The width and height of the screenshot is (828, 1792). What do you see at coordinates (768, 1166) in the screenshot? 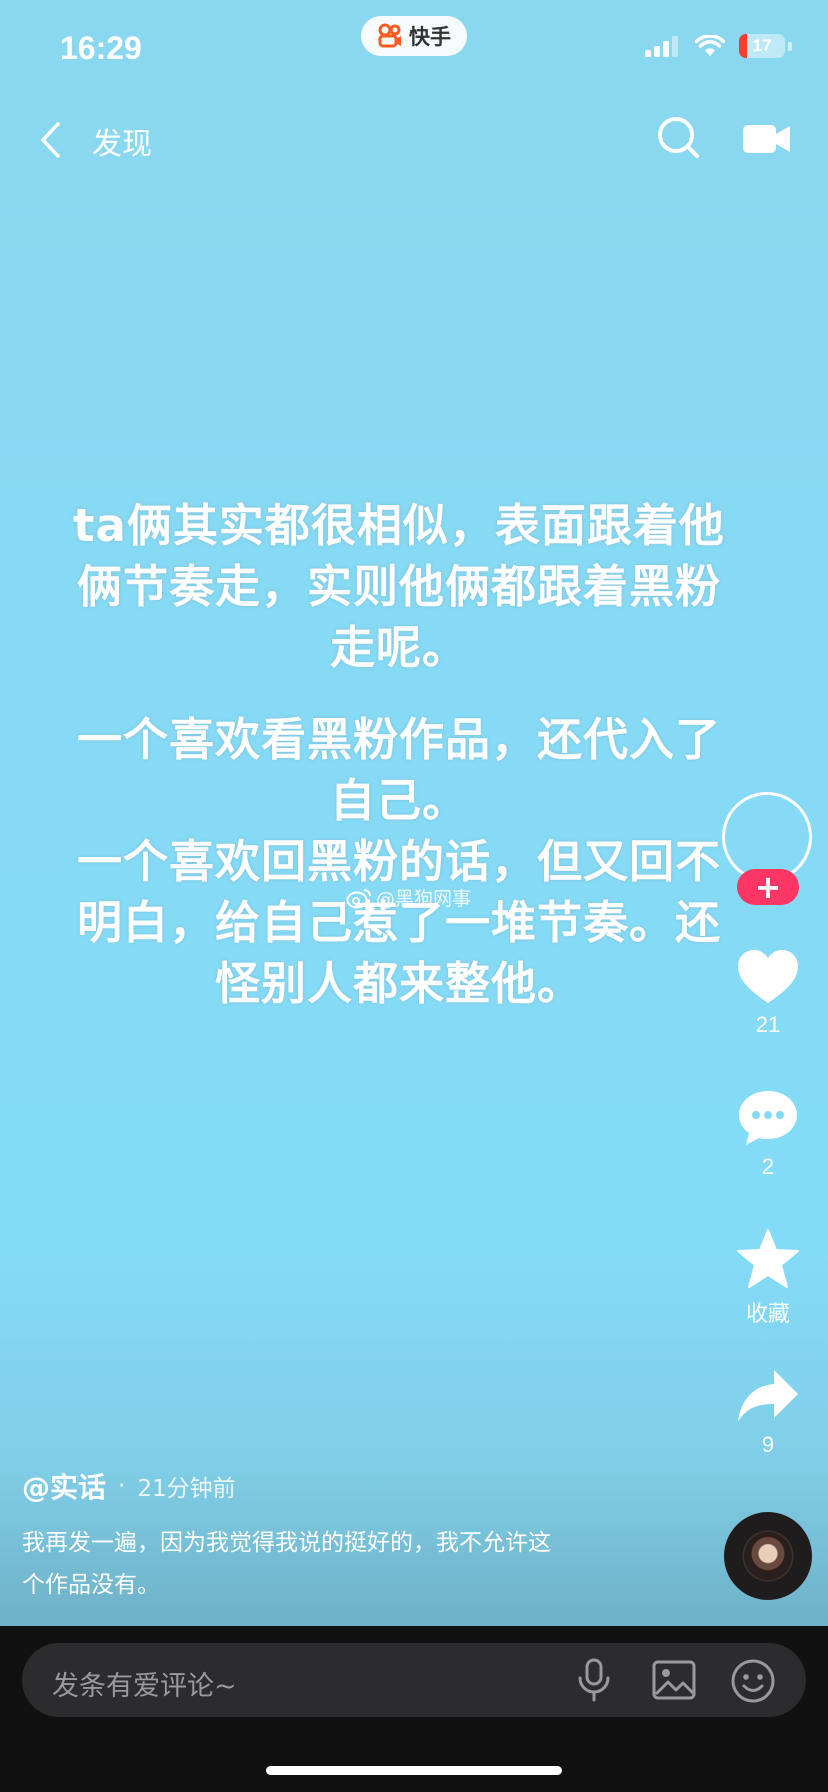
I see `comment-count: 2` at bounding box center [768, 1166].